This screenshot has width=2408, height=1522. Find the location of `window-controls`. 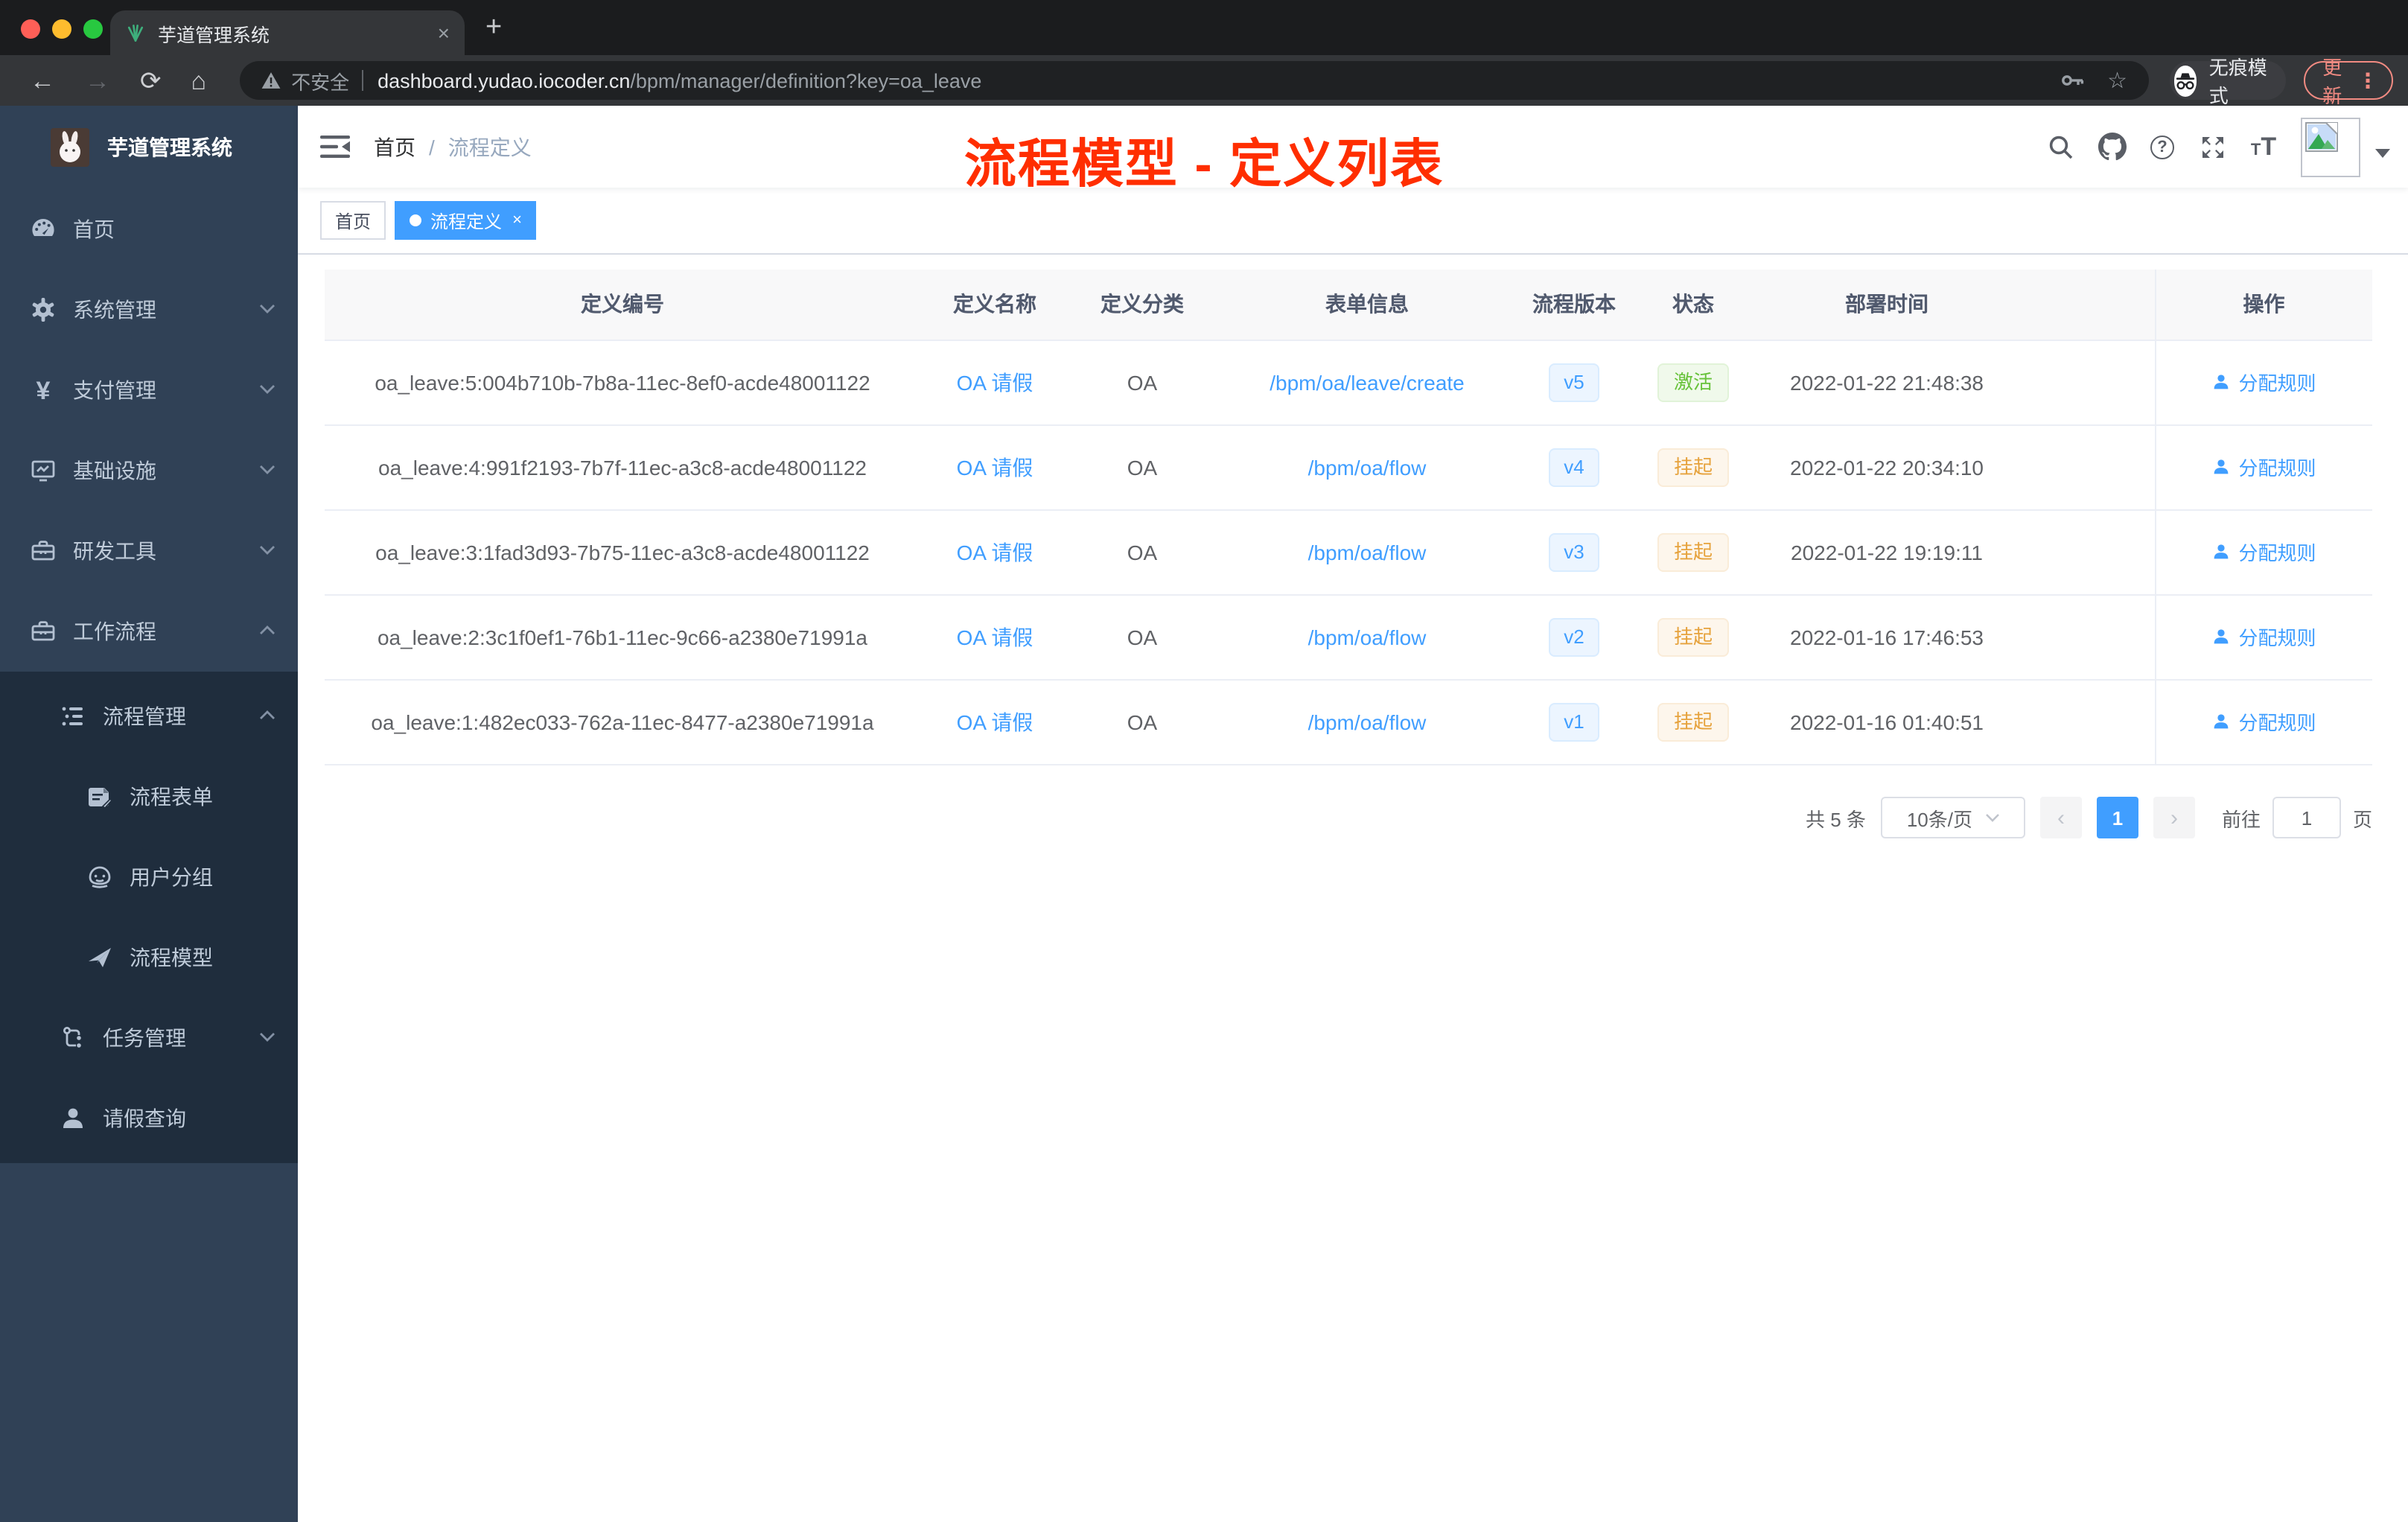

window-controls is located at coordinates (62, 29).